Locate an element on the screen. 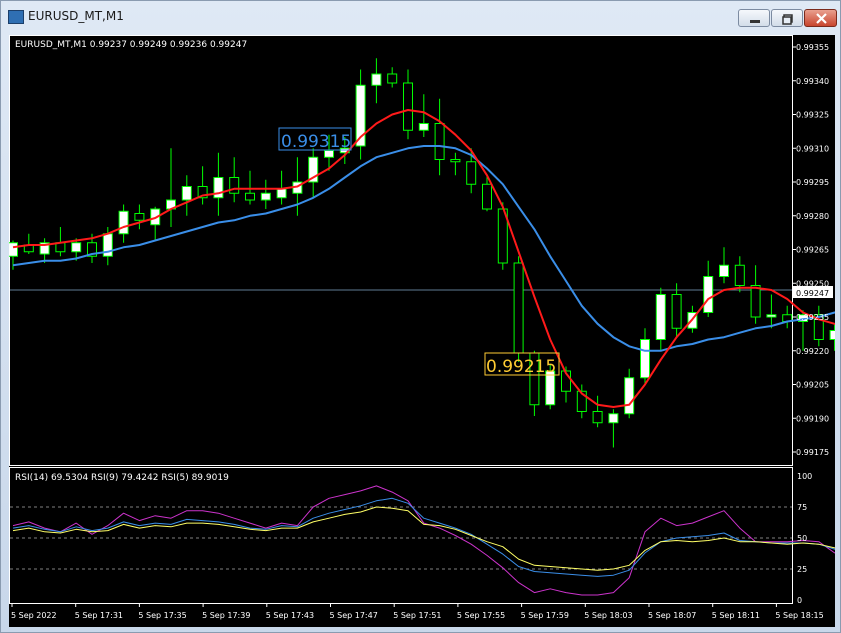 The height and width of the screenshot is (633, 841). rsi14-line is located at coordinates (426, 537).